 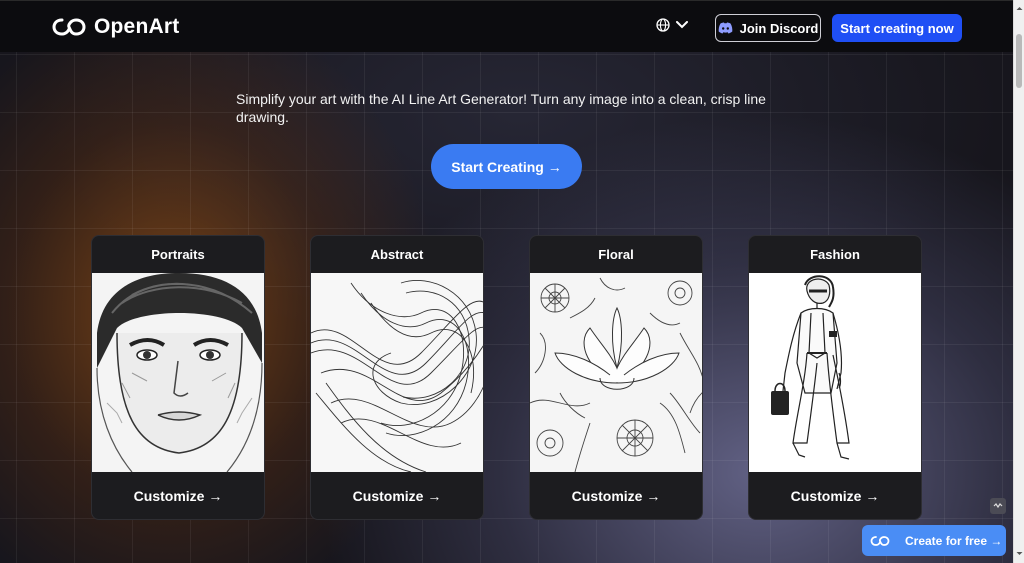 I want to click on card-title: Portraits, so click(x=178, y=254).